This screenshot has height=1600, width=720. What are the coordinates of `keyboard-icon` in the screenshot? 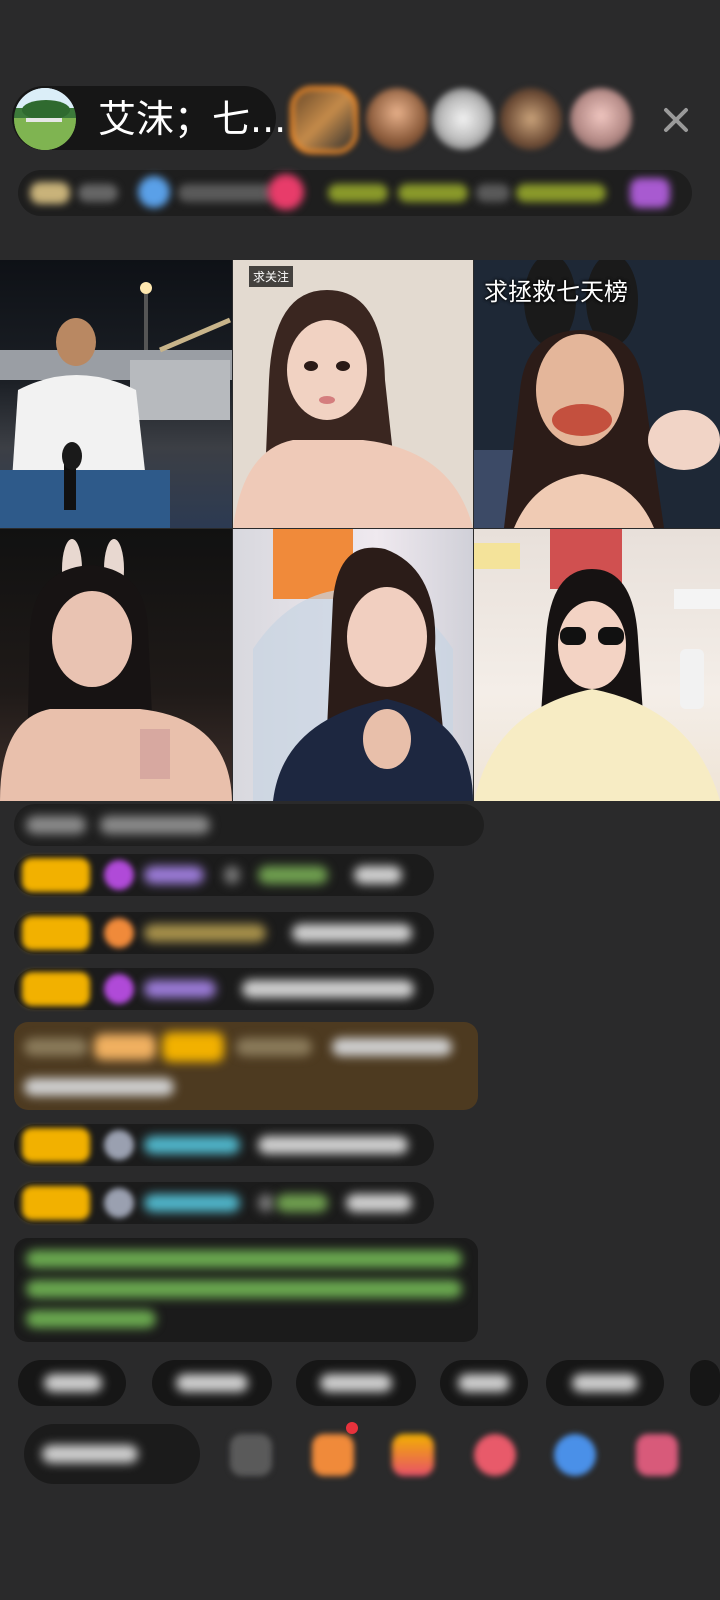 It's located at (251, 1455).